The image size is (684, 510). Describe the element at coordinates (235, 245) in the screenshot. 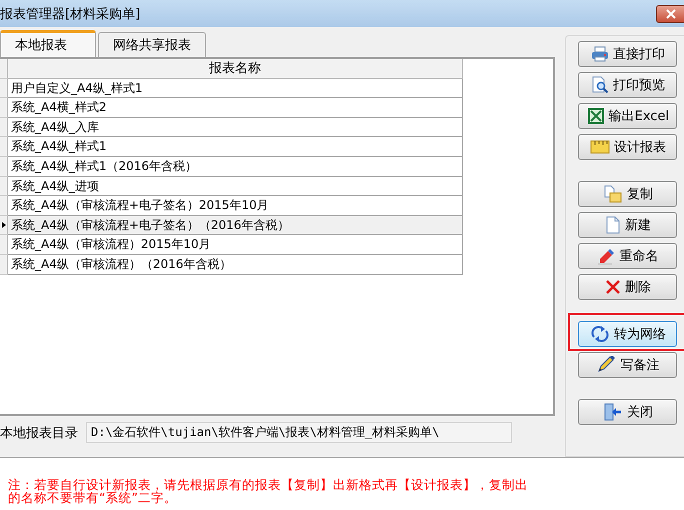

I see `table-cell: 系统_A4纵（审核流程）2015年10月` at that location.